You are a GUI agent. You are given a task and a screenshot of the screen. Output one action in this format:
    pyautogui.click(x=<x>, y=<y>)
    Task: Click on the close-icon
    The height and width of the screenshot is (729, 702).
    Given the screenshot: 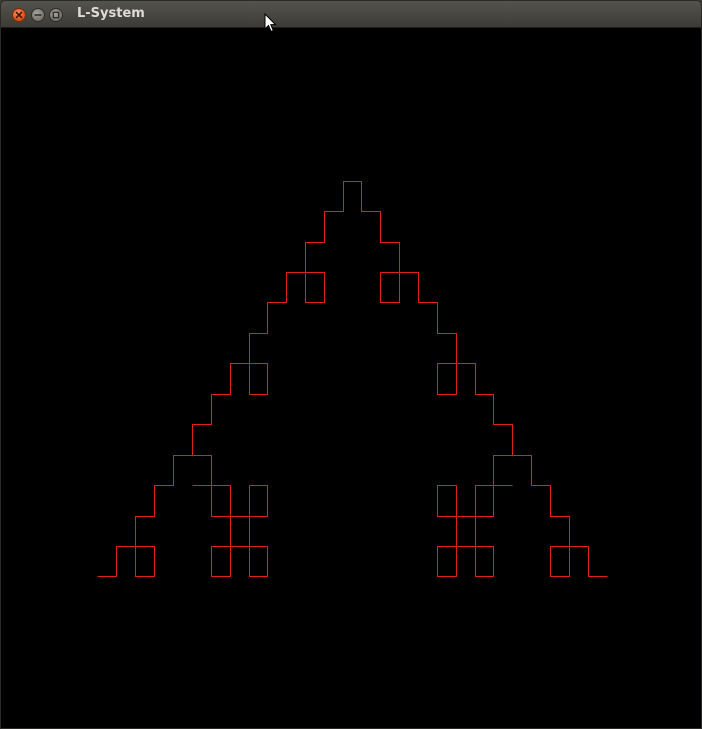 What is the action you would take?
    pyautogui.click(x=19, y=15)
    